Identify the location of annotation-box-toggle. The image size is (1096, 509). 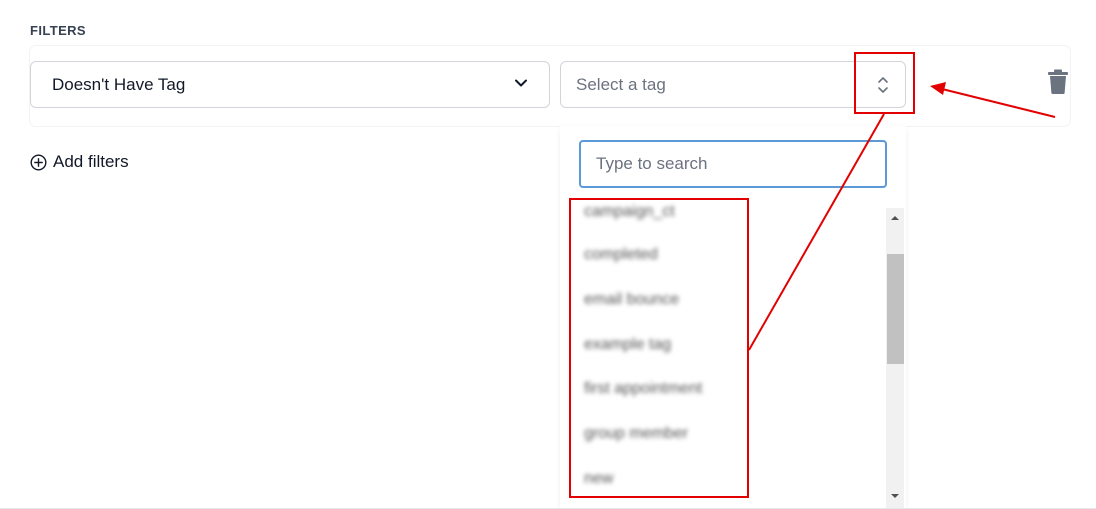
(884, 83).